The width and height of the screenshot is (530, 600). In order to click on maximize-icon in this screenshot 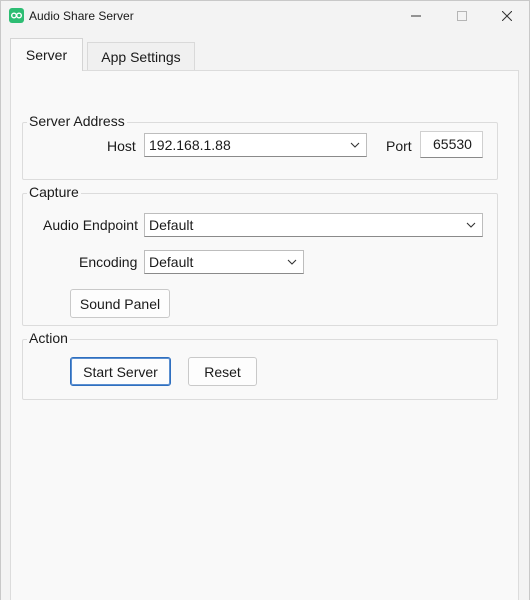, I will do `click(462, 16)`.